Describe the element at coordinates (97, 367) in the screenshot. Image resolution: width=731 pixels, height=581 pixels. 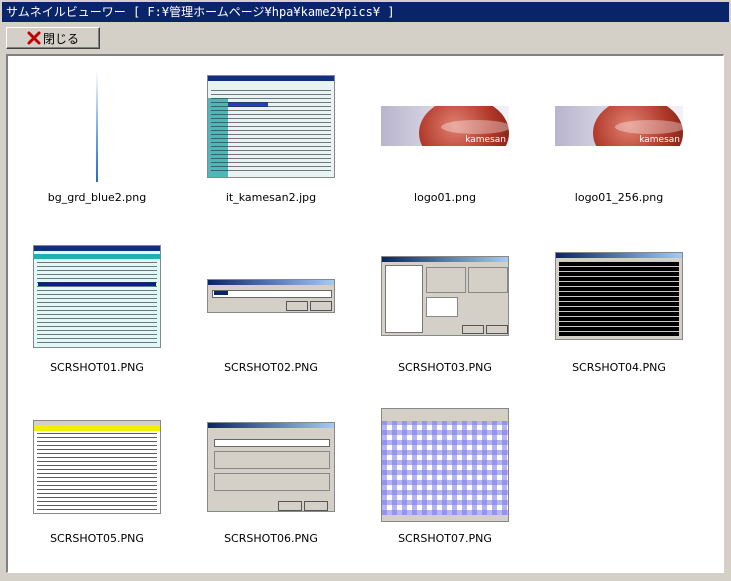
I see `thumbnail-caption: SCRSHOT01.PNG` at that location.